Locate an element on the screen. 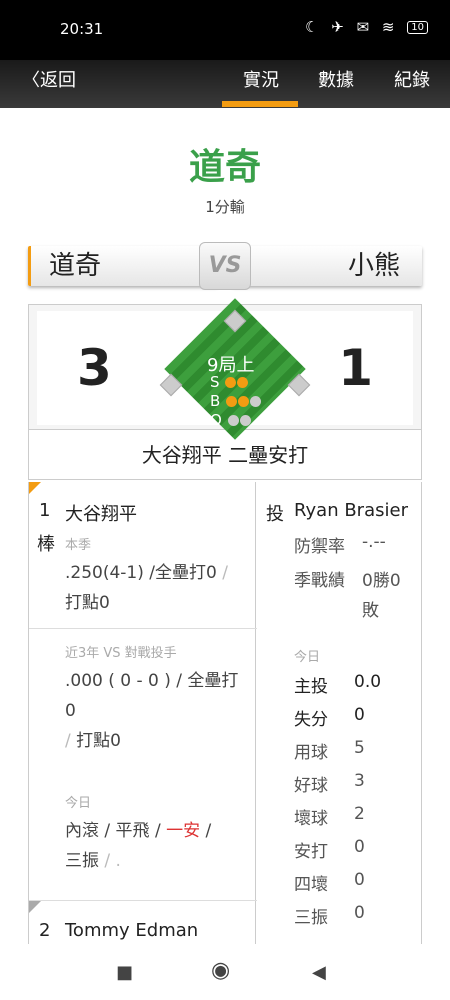  at-bat-result: 三振 is located at coordinates (82, 861).